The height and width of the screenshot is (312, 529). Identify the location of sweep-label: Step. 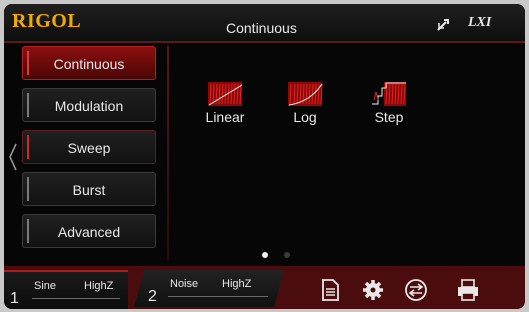
(389, 117).